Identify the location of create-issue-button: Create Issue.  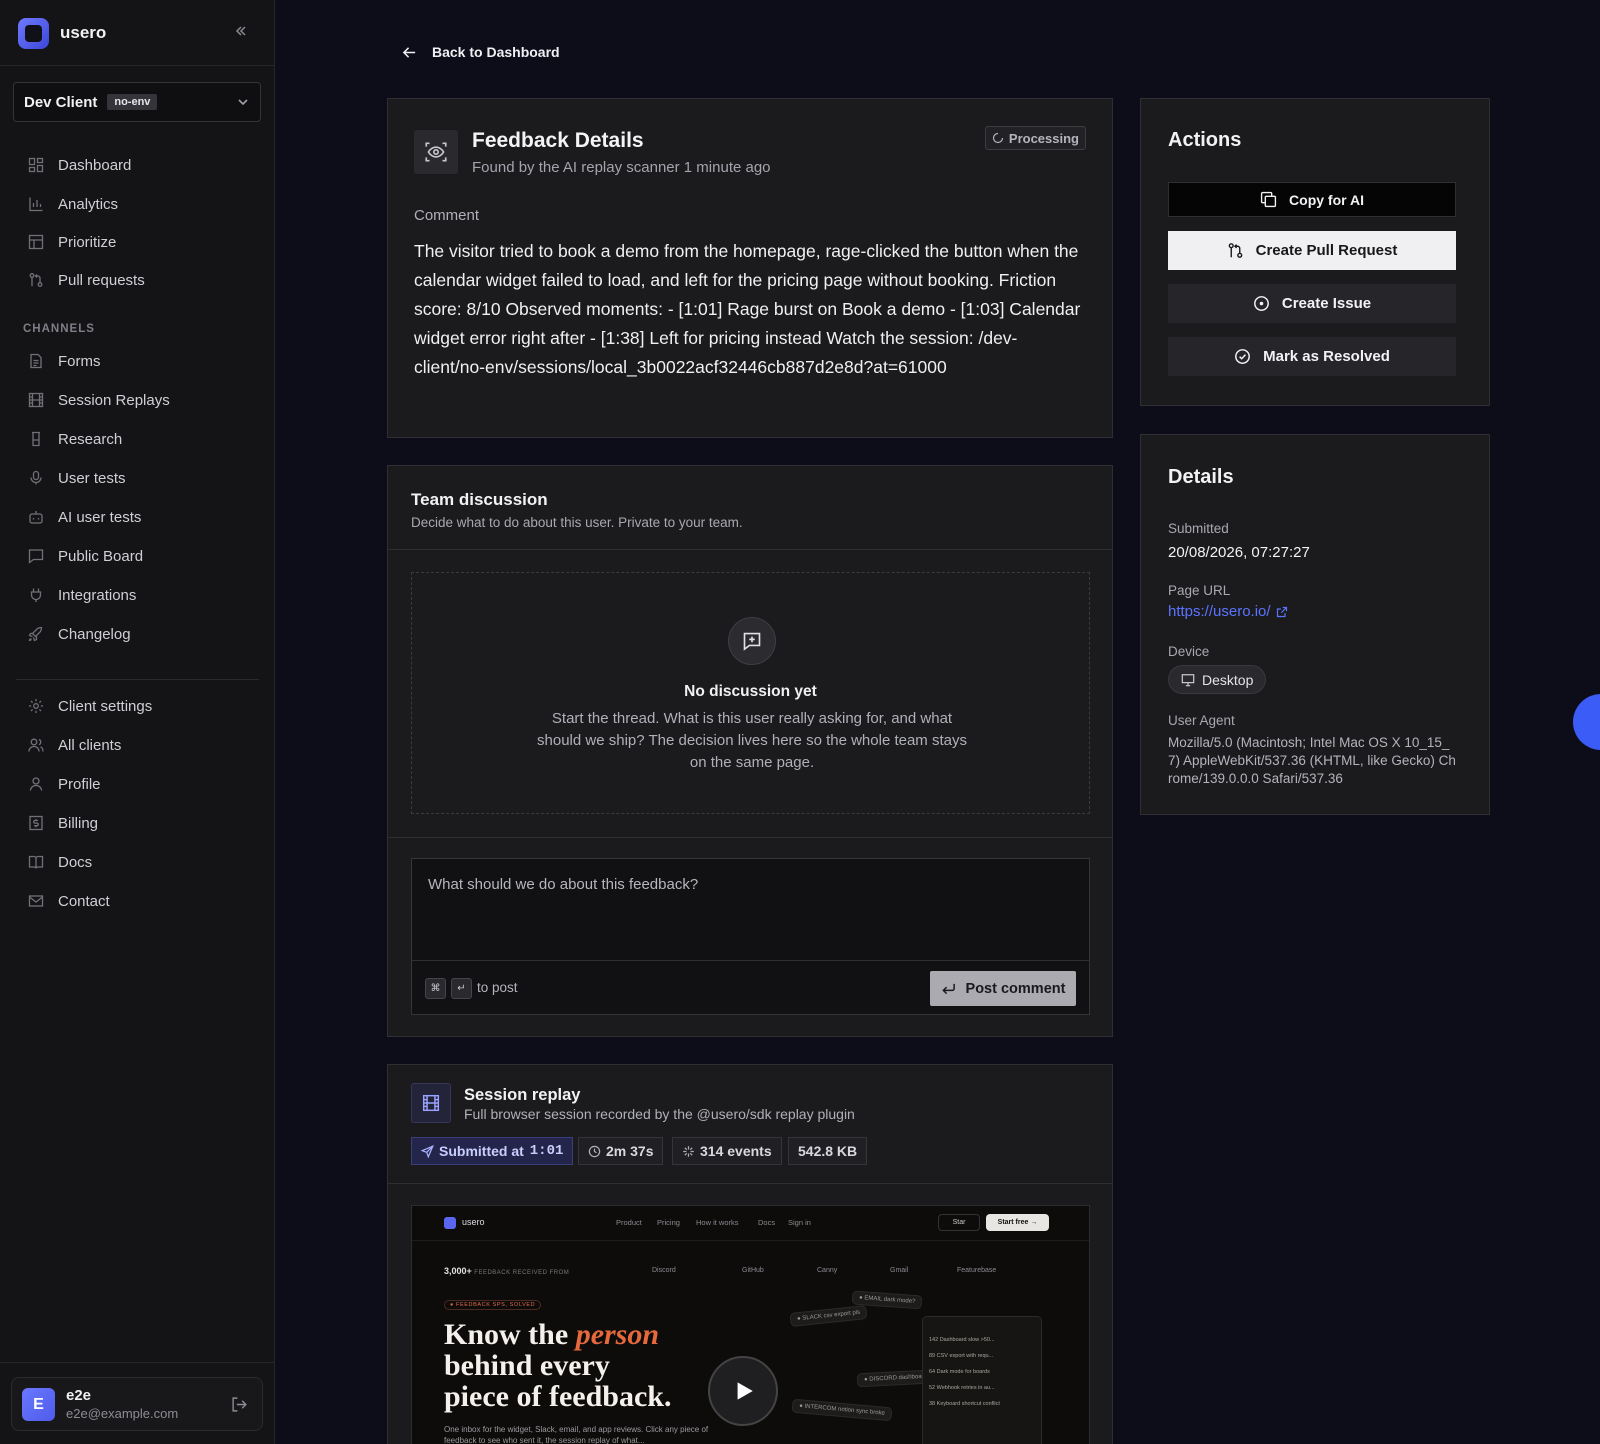
(1312, 303).